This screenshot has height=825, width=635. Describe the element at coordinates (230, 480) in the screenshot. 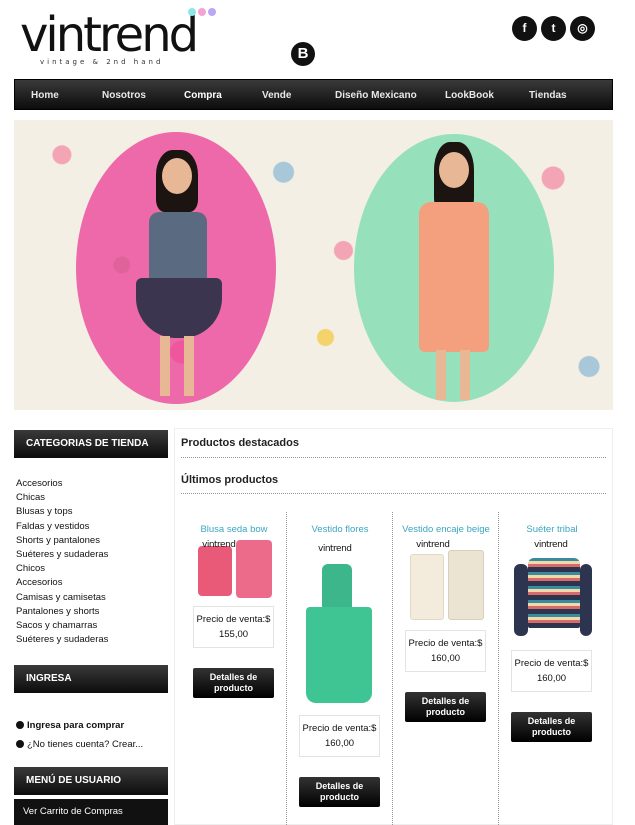

I see `latest-title: Últimos productos` at that location.